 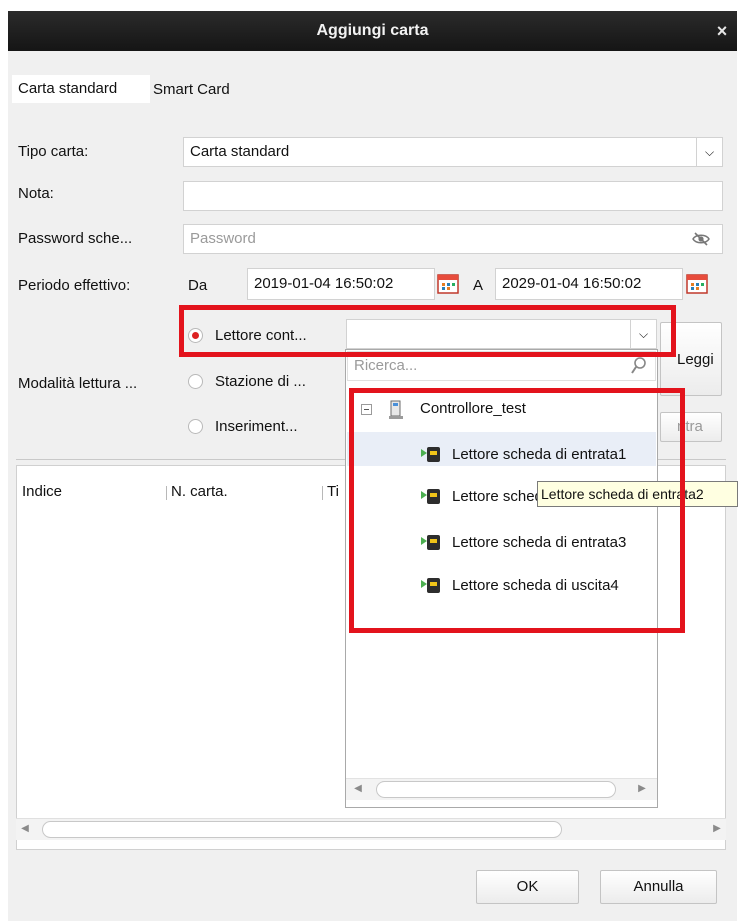 What do you see at coordinates (333, 492) in the screenshot?
I see `column-header-tipo: Ti` at bounding box center [333, 492].